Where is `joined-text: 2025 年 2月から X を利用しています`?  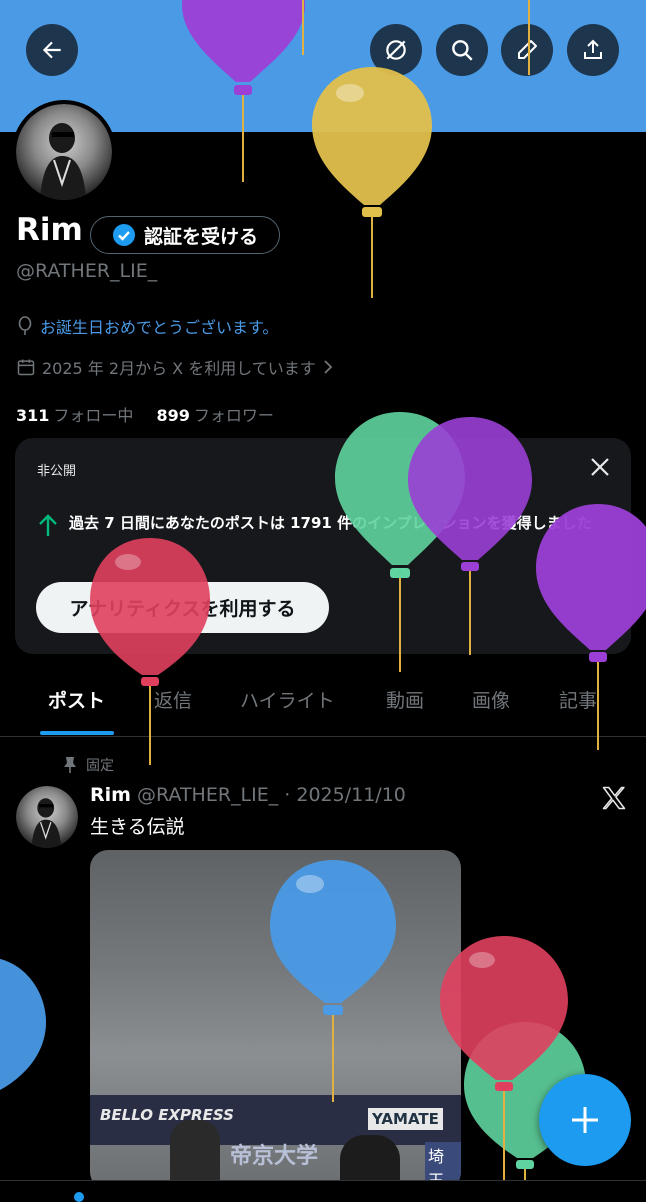 joined-text: 2025 年 2月から X を利用しています is located at coordinates (179, 368).